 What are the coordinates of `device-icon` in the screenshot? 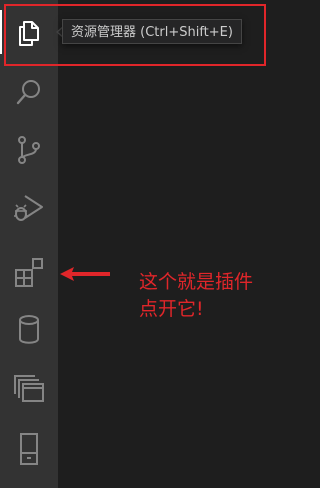 It's located at (29, 449).